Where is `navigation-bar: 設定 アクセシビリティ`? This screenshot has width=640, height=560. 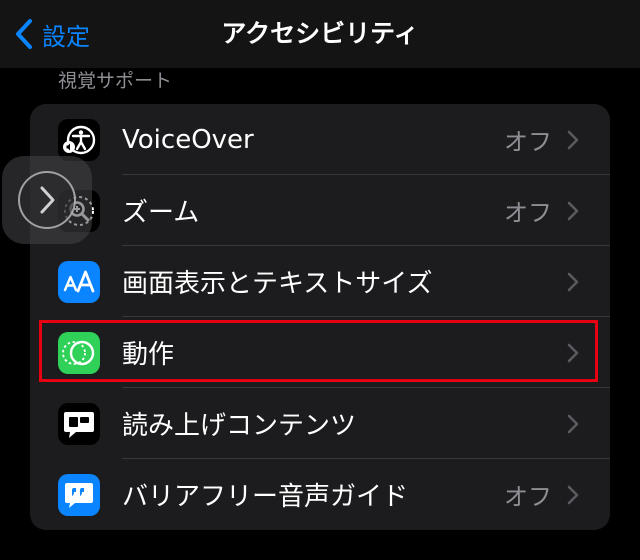
navigation-bar: 設定 アクセシビリティ is located at coordinates (320, 34).